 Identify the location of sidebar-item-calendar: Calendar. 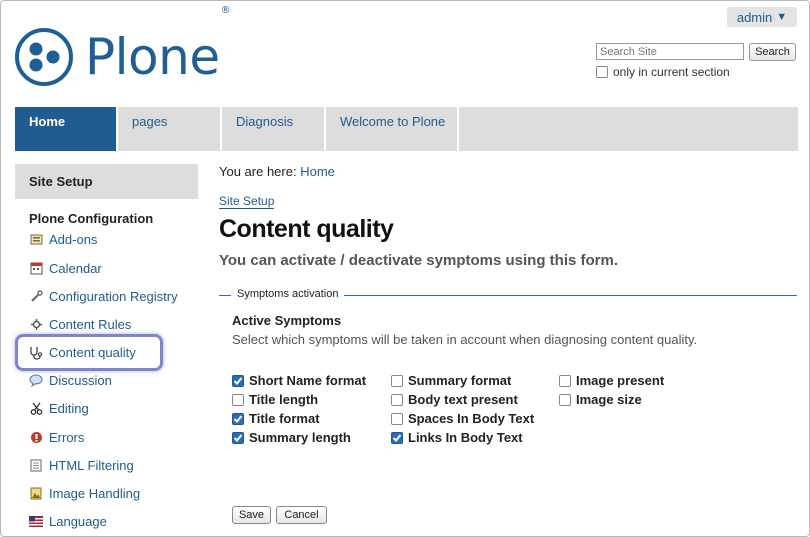
(65, 268).